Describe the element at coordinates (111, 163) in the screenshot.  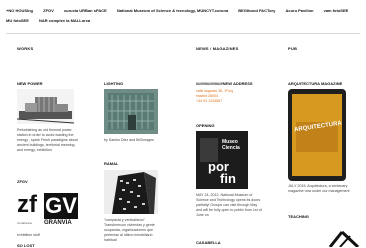
I see `item-title-ramal: RAMAL` at that location.